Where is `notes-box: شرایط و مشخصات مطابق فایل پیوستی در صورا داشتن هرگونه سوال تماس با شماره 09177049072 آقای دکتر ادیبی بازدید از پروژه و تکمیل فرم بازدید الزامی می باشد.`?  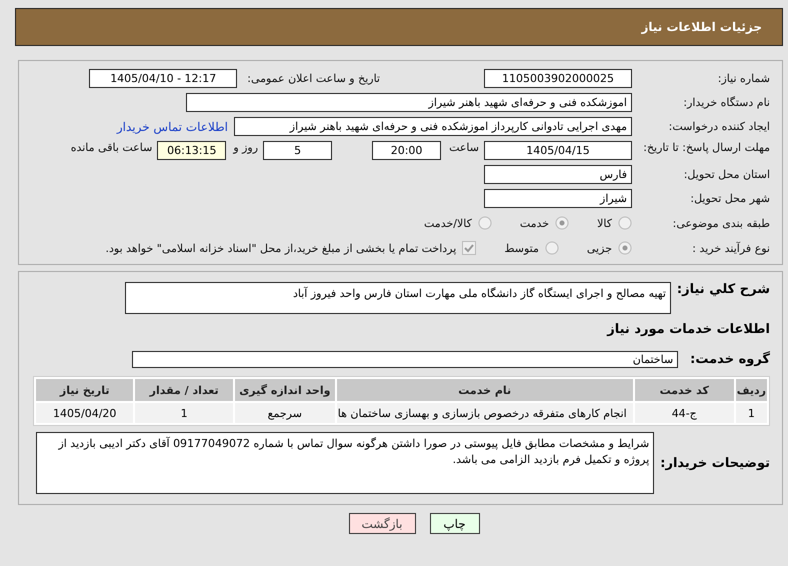 notes-box: شرایط و مشخصات مطابق فایل پیوستی در صورا داشتن هرگونه سوال تماس با شماره 09177049072 آقای دکتر ادیبی بازدید از پروژه و تکمیل فرم بازدید الزامی می باشد. is located at coordinates (345, 463).